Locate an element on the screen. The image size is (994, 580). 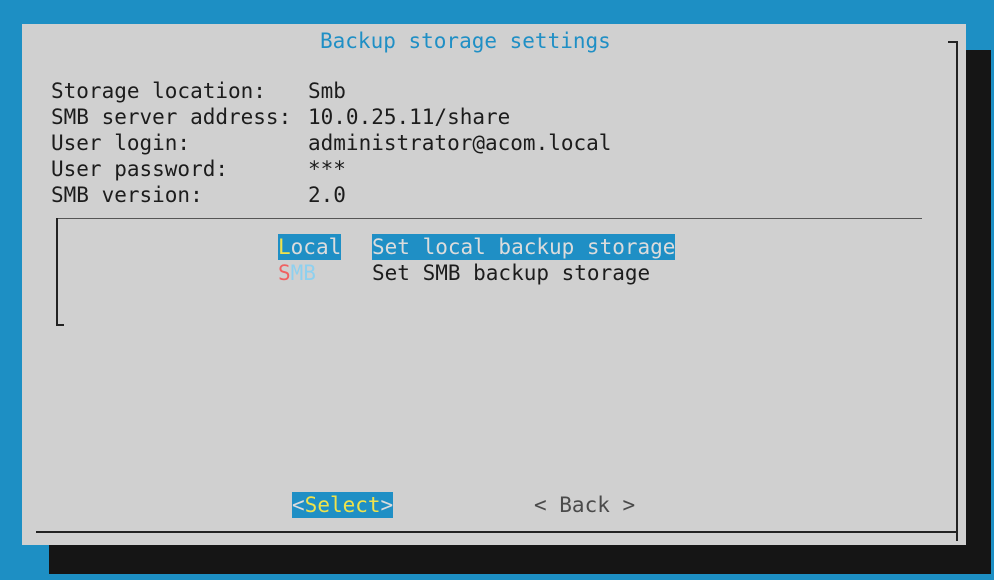
button-bracket: > is located at coordinates (387, 505).